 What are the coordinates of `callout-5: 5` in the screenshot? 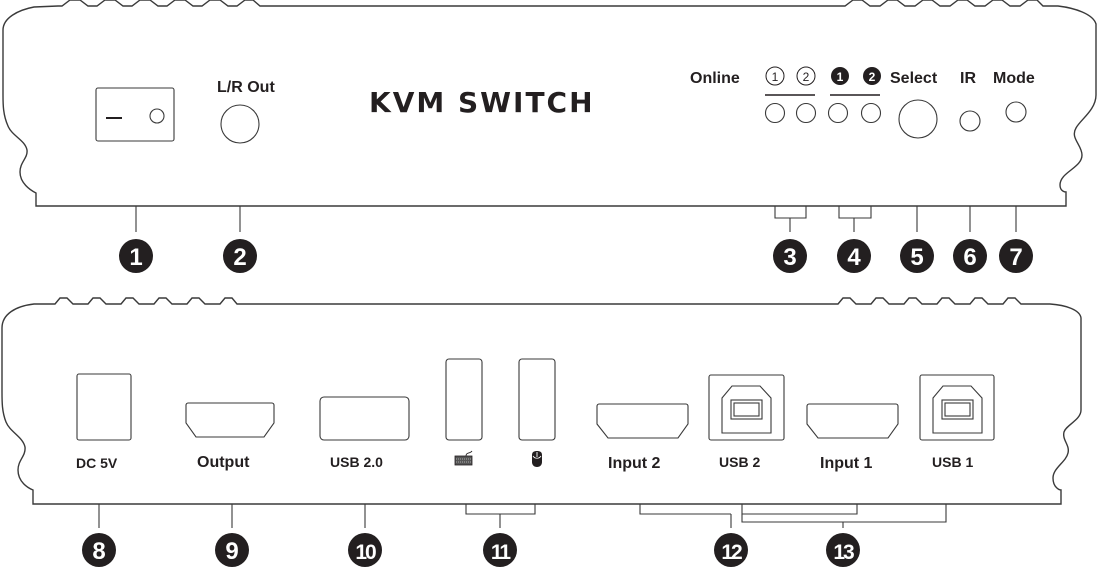 It's located at (917, 256).